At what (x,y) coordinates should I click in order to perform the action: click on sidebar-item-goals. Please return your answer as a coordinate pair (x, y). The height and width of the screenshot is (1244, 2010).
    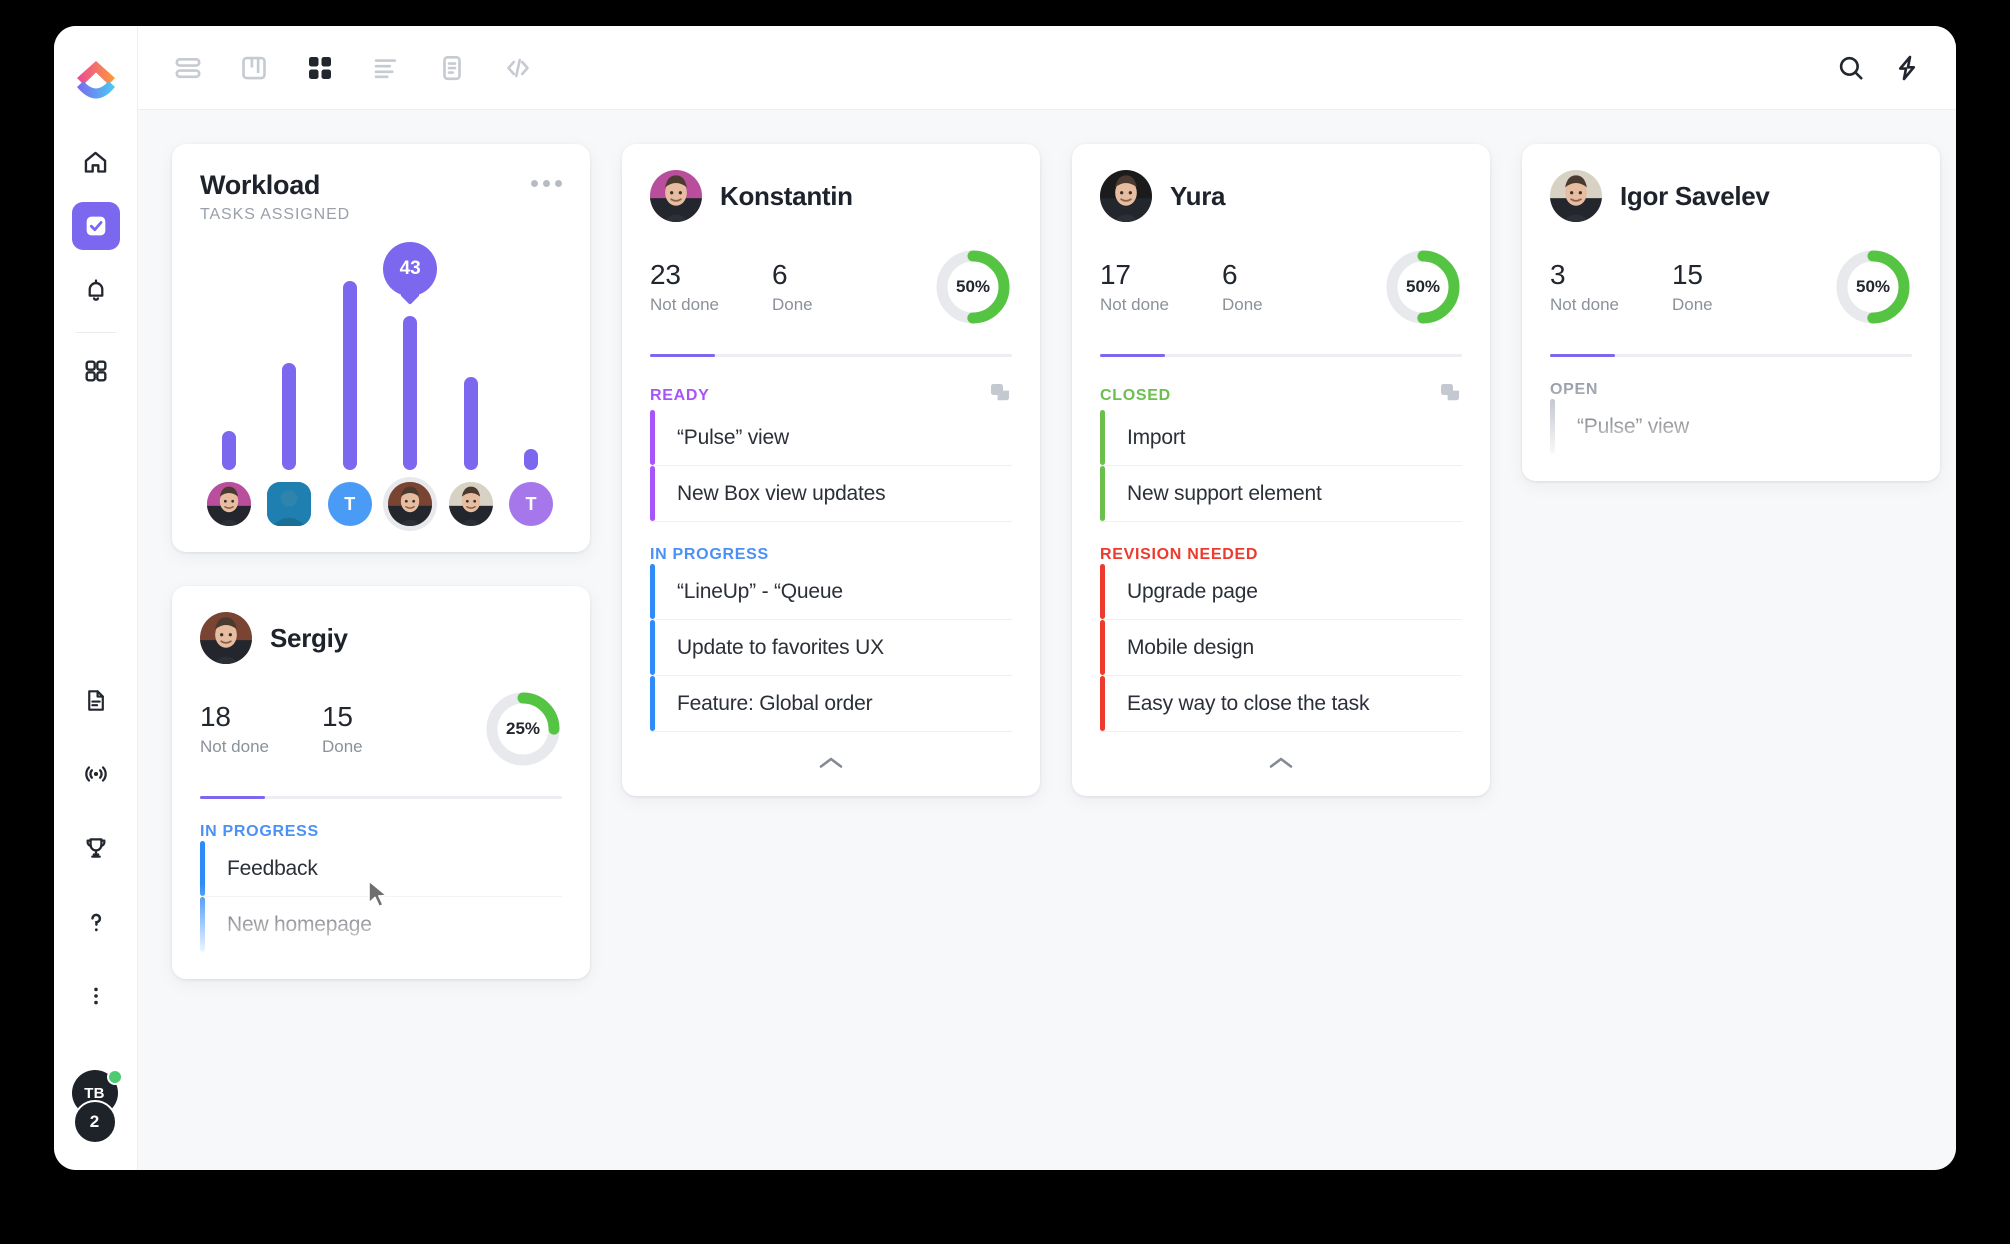
    Looking at the image, I should click on (96, 848).